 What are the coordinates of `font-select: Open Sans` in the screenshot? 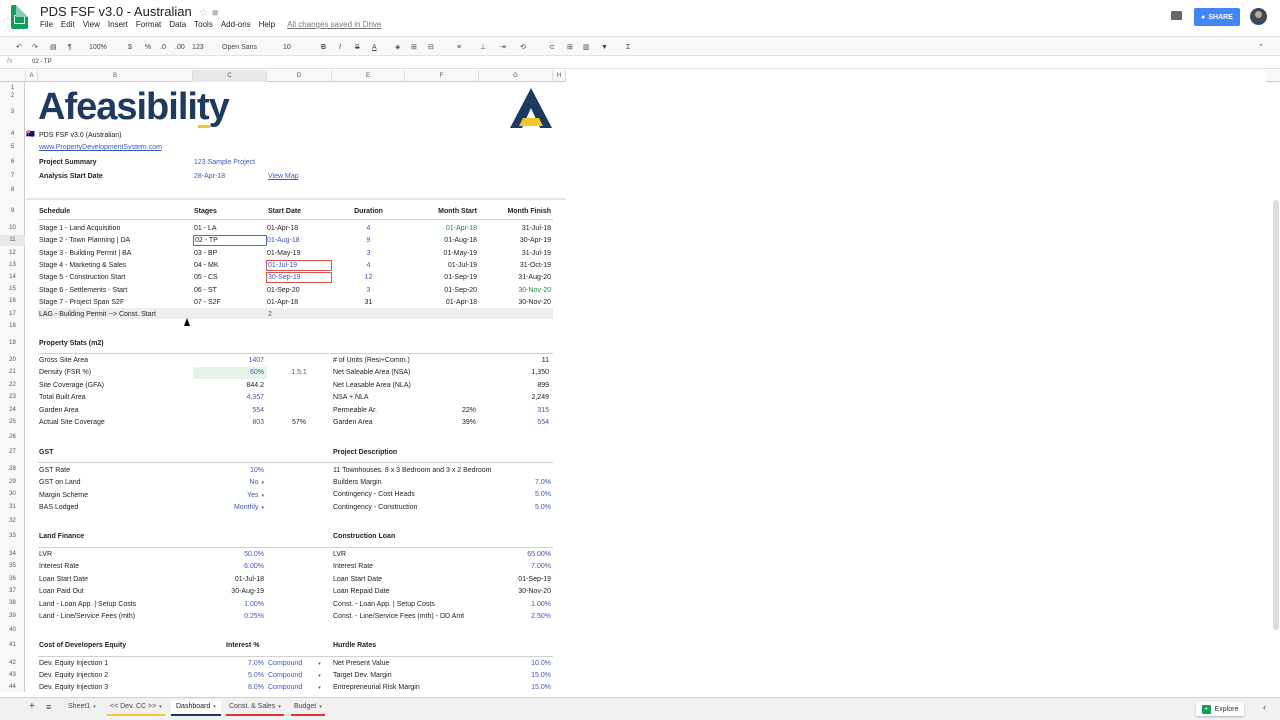 It's located at (239, 47).